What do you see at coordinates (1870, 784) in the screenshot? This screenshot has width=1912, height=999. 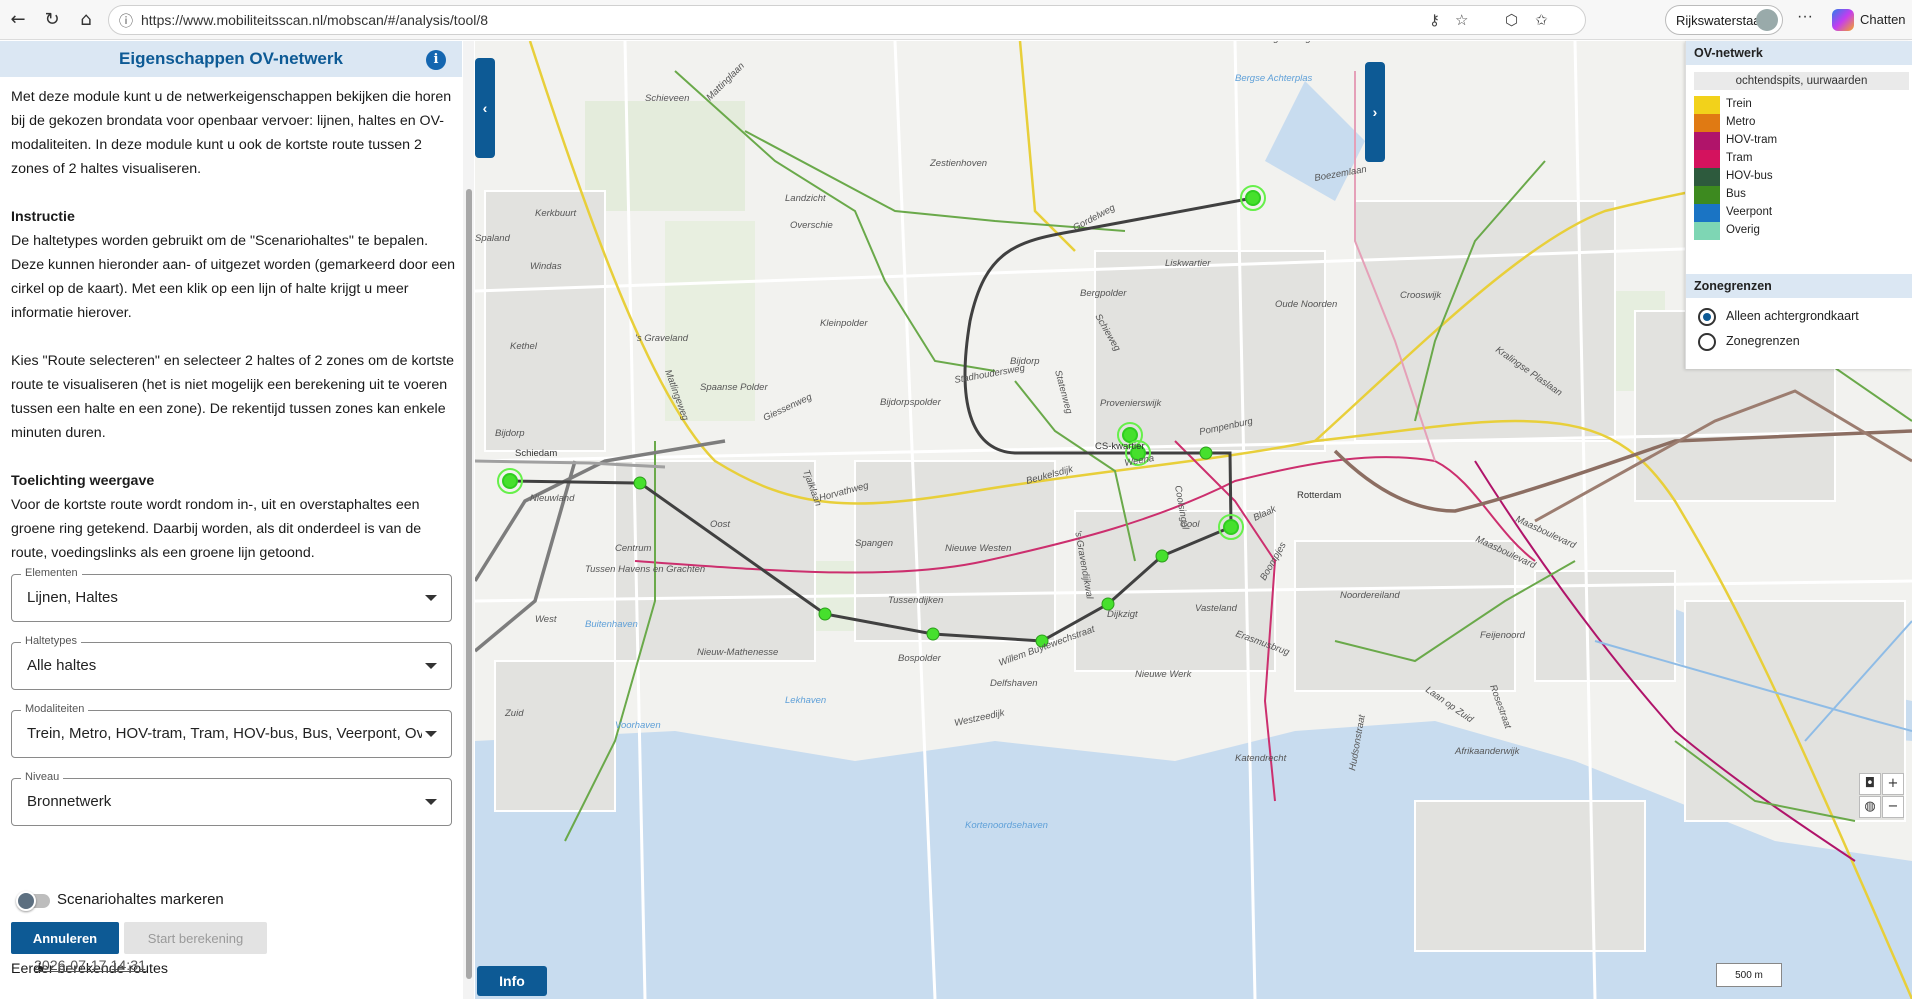 I see `camera-icon: ◘` at bounding box center [1870, 784].